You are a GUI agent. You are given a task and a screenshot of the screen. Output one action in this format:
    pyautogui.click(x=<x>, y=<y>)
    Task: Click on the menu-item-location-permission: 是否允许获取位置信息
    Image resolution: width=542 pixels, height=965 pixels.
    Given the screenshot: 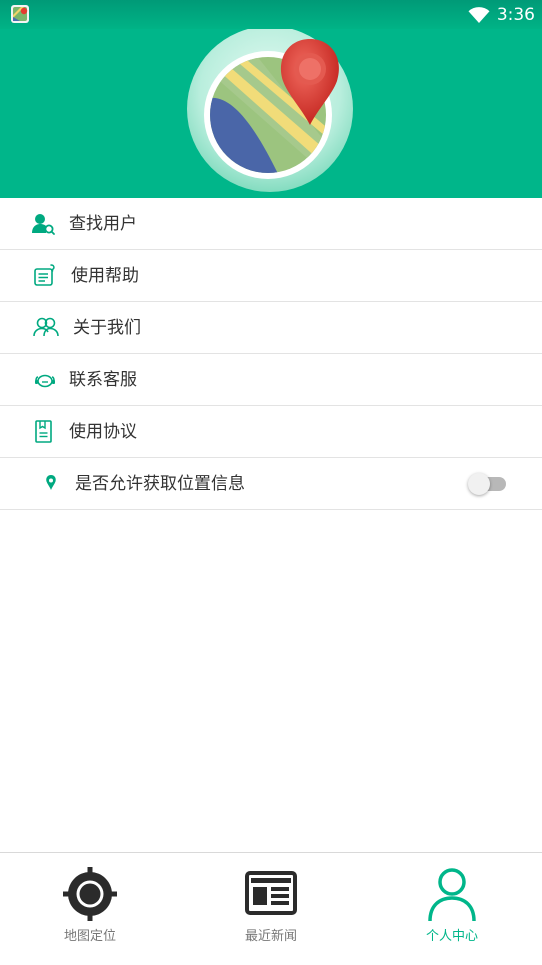 What is the action you would take?
    pyautogui.click(x=271, y=484)
    